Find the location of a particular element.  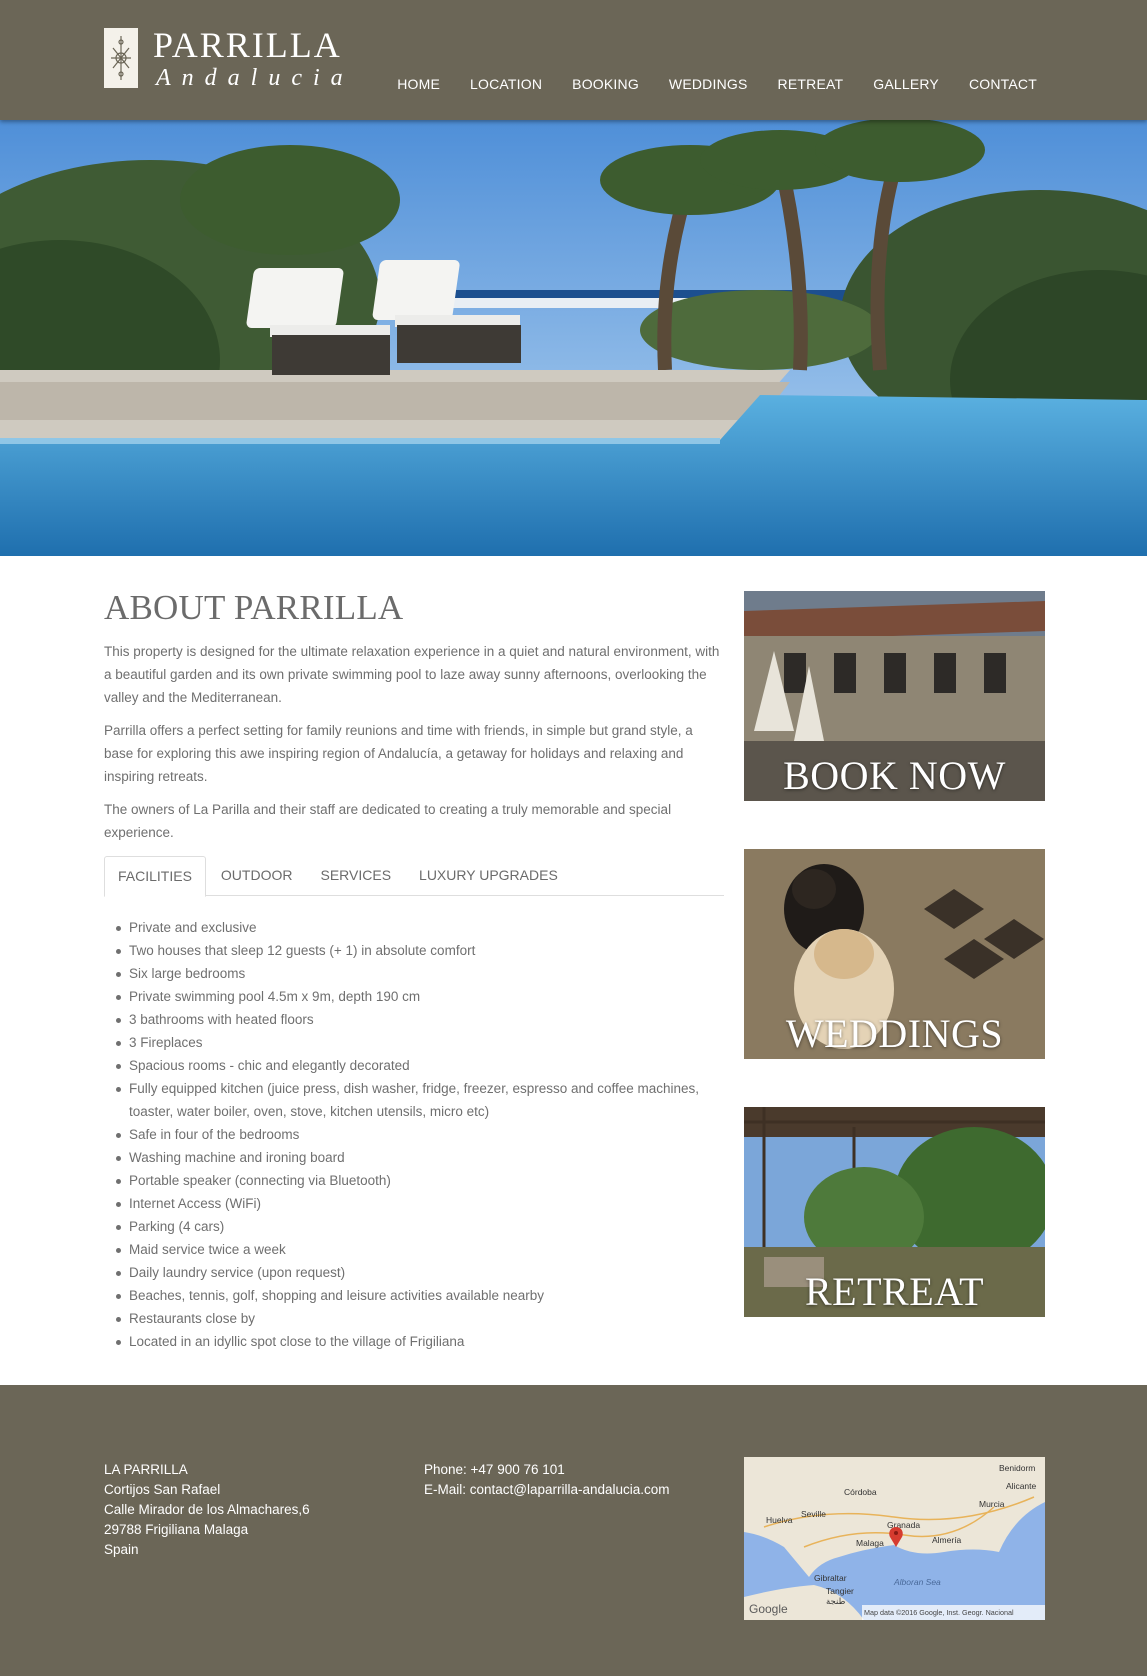

footer-company: LA PARRILLA is located at coordinates (146, 1469).